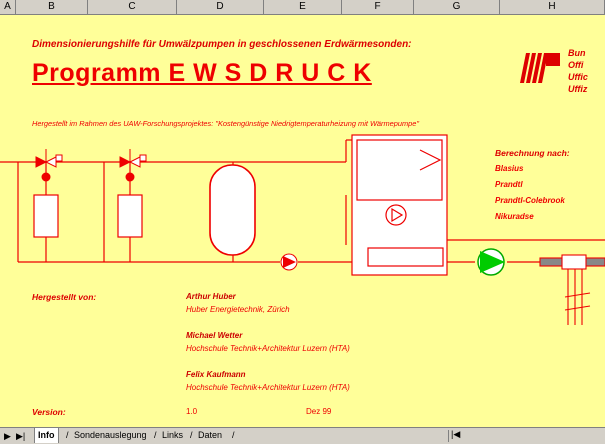 This screenshot has height=444, width=605. What do you see at coordinates (378, 7) in the screenshot?
I see `column-header-f: F` at bounding box center [378, 7].